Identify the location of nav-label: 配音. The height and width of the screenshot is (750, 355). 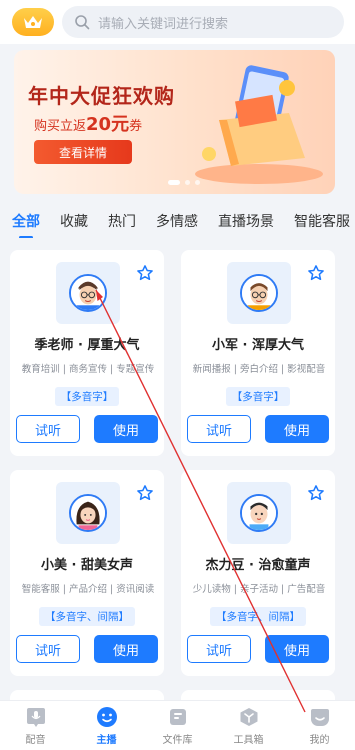
(35, 740).